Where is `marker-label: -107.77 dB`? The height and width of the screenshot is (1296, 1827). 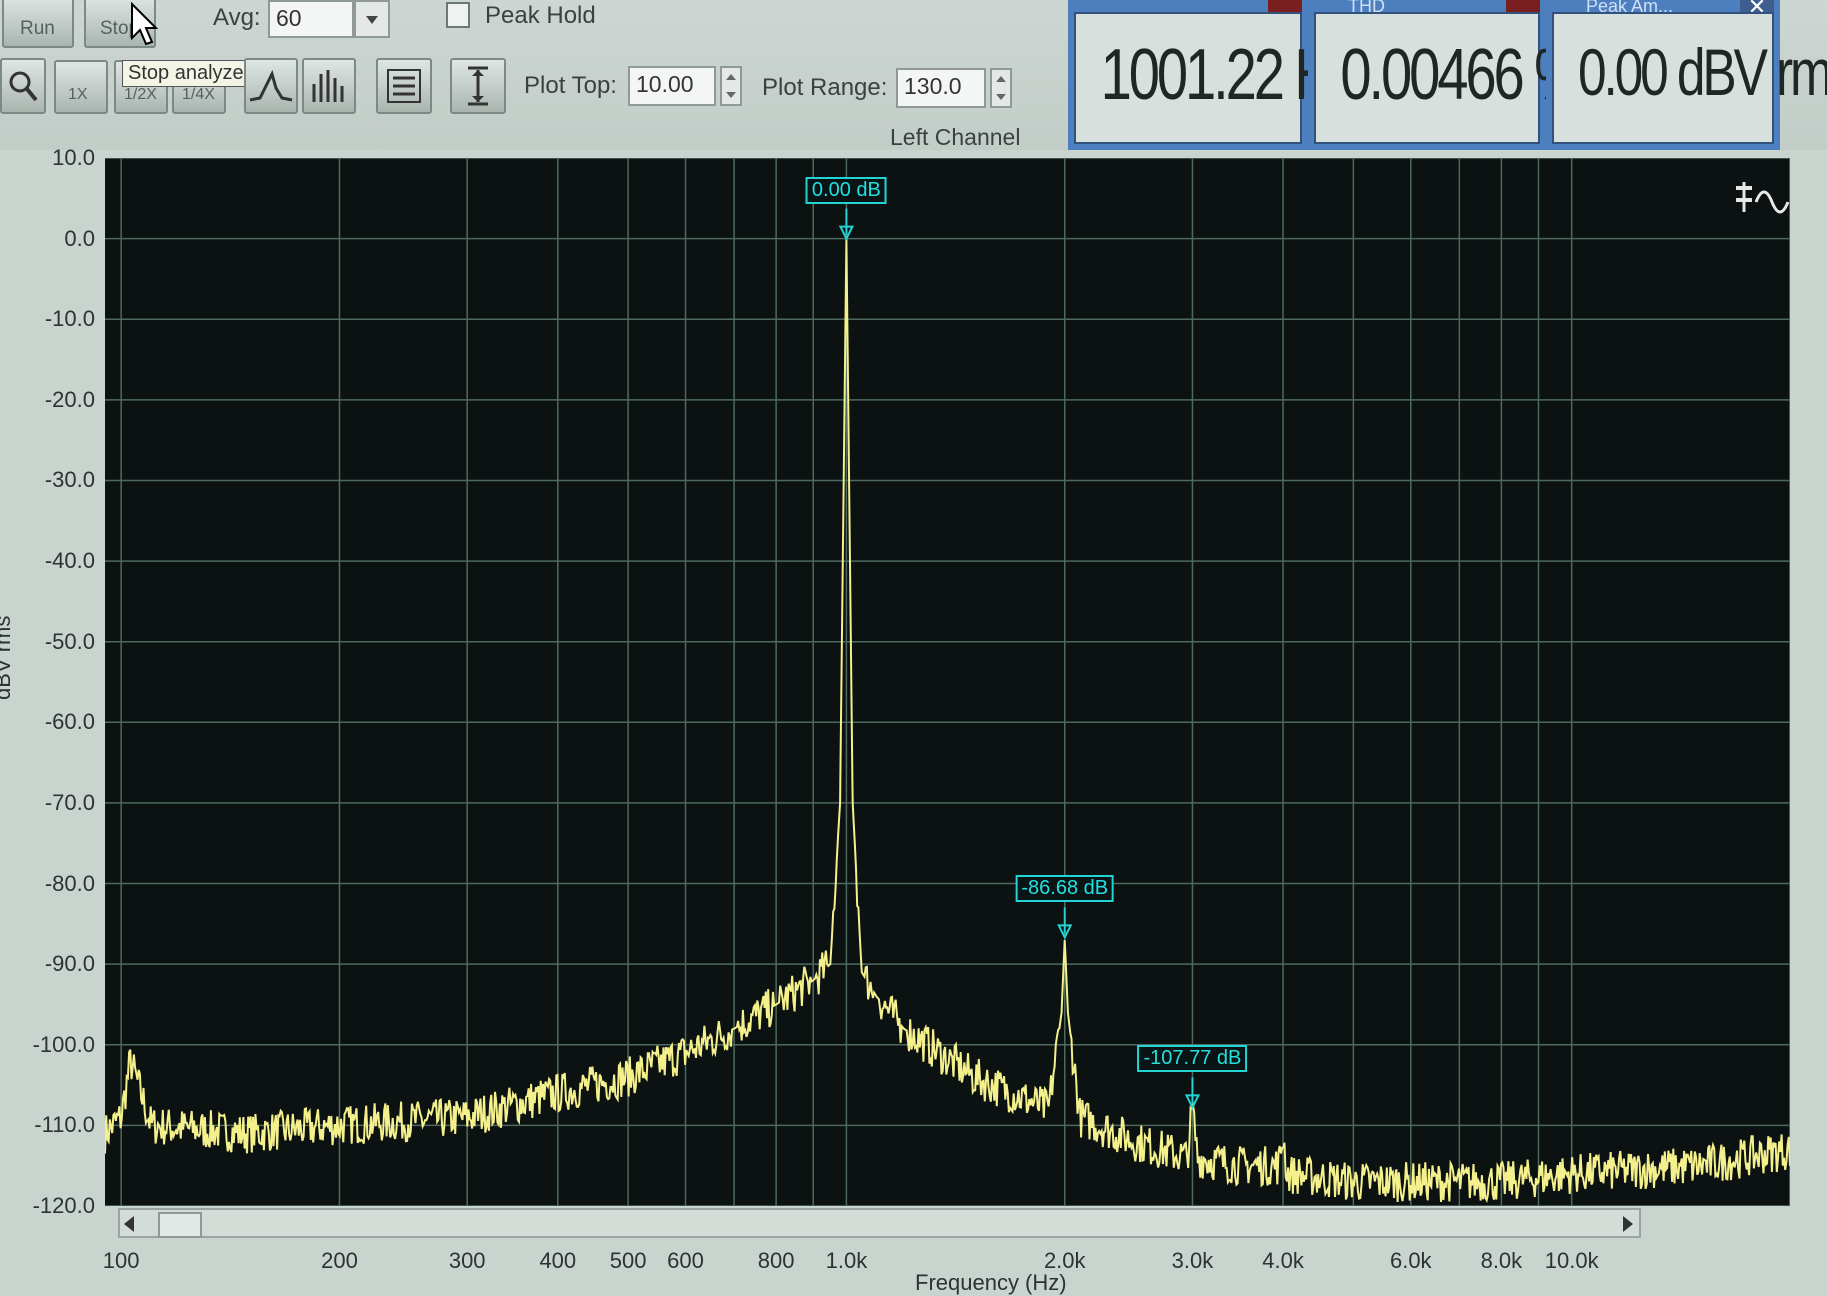 marker-label: -107.77 dB is located at coordinates (1192, 1059).